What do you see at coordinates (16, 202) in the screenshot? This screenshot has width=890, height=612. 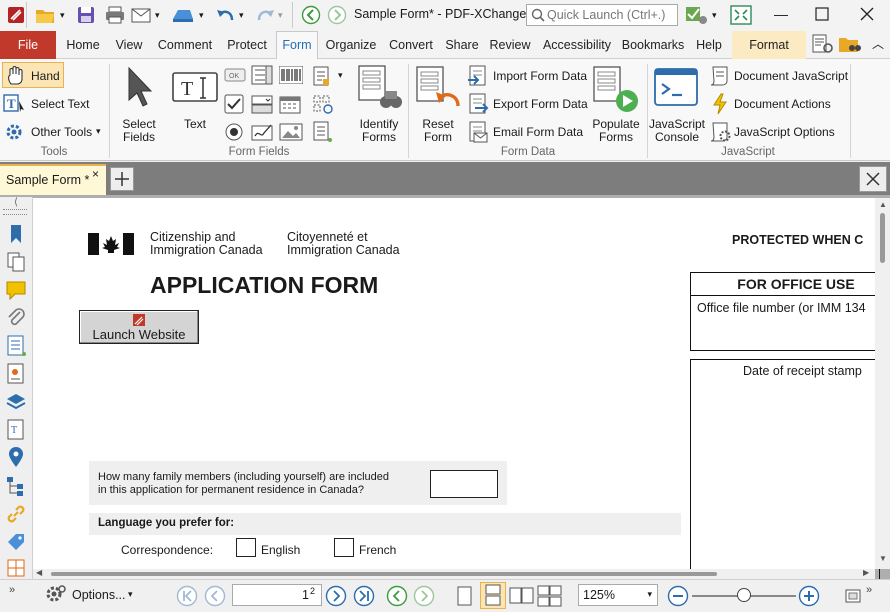 I see `sidebar-collapse-icon: ⟨` at bounding box center [16, 202].